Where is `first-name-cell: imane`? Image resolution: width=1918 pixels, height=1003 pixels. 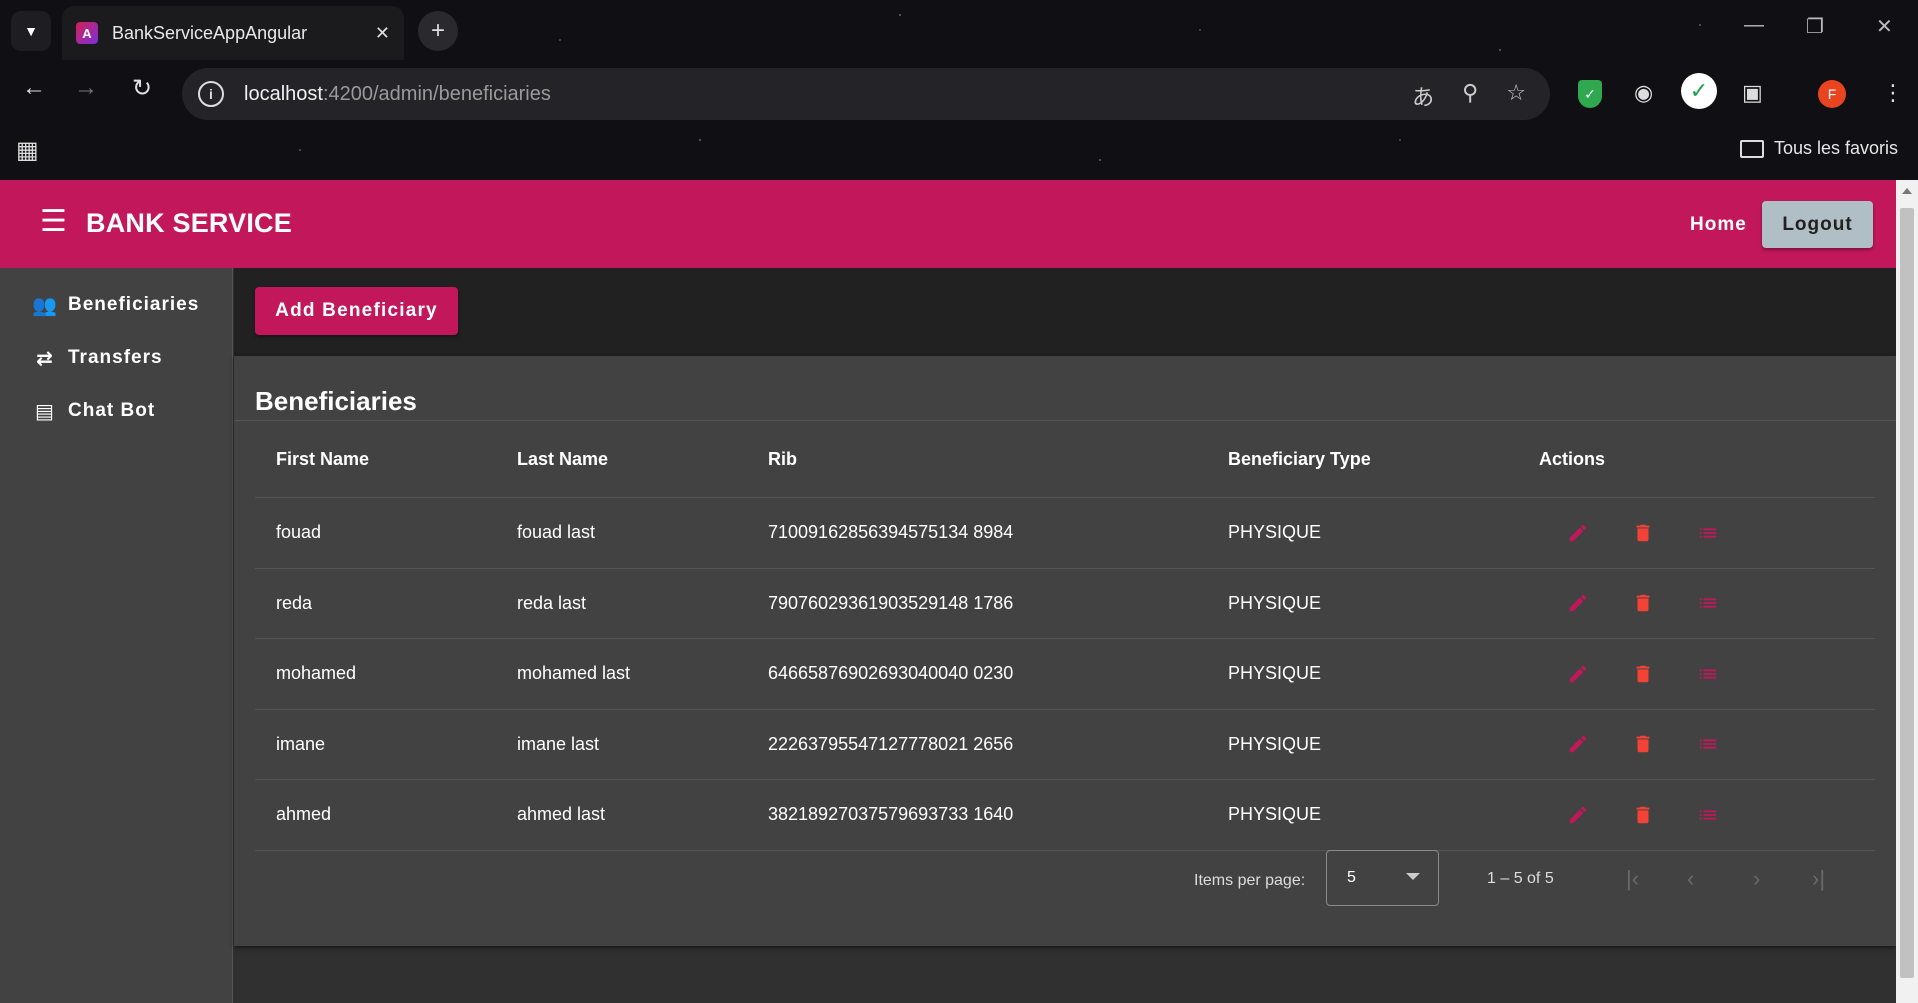 first-name-cell: imane is located at coordinates (301, 743).